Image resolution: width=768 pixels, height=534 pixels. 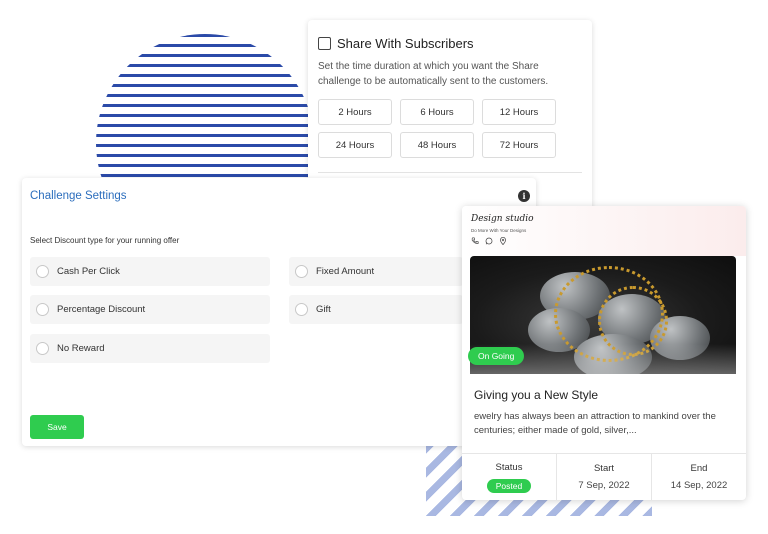 I want to click on option-percentage-discount: Percentage Discount, so click(x=150, y=309).